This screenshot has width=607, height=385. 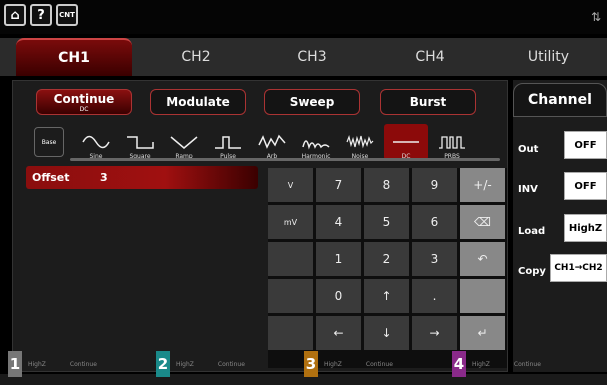 What do you see at coordinates (290, 222) in the screenshot?
I see `mv-key: mV` at bounding box center [290, 222].